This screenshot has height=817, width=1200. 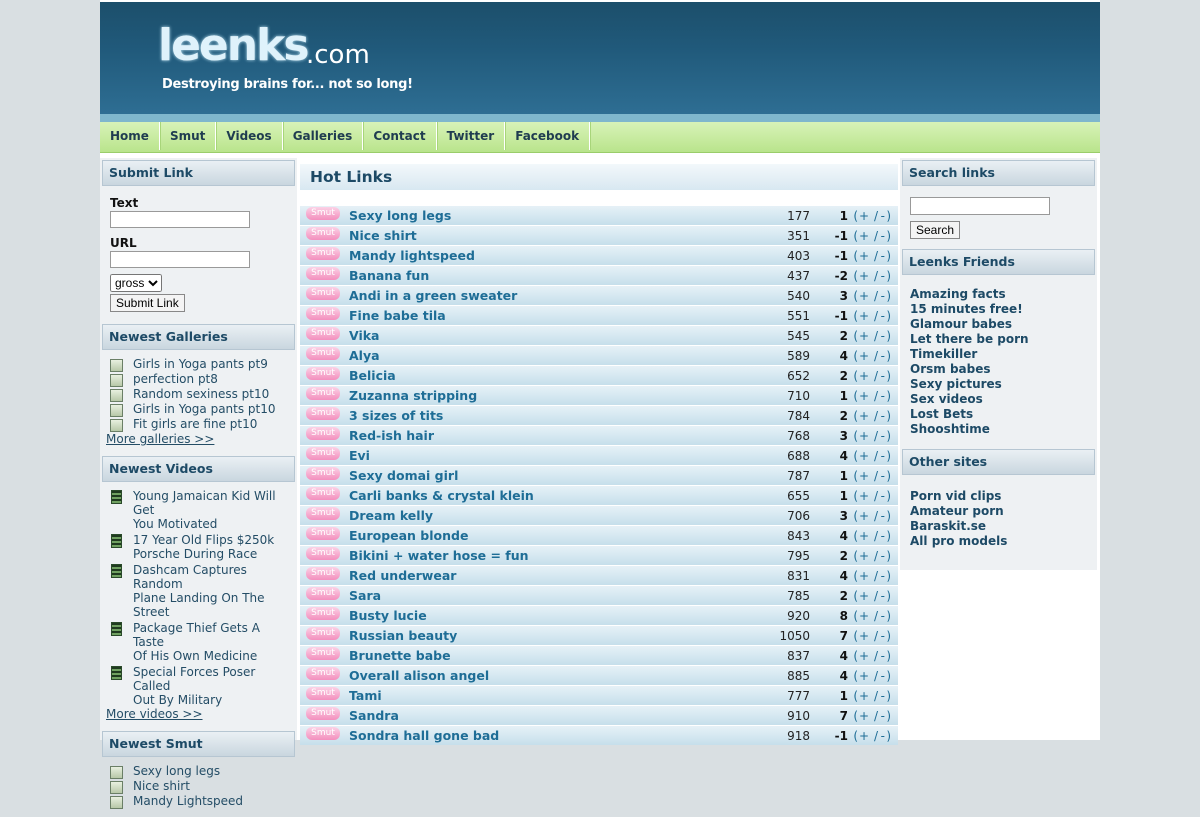 I want to click on friend-link: Lost Bets, so click(x=998, y=414).